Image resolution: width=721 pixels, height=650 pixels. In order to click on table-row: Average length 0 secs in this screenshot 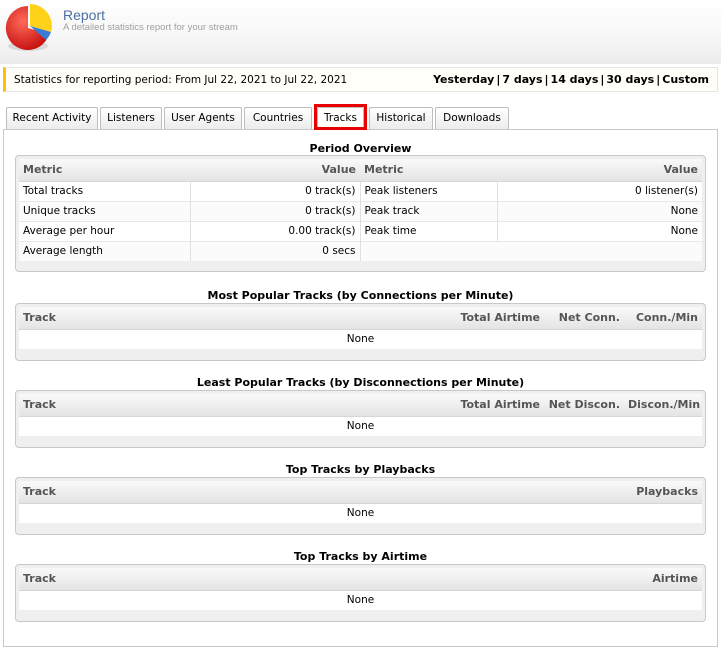, I will do `click(360, 250)`.